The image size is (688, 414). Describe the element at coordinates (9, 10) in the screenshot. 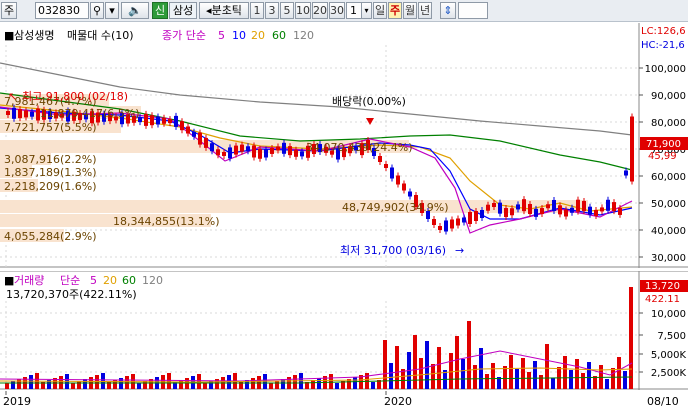

I see `market-select: 주` at that location.